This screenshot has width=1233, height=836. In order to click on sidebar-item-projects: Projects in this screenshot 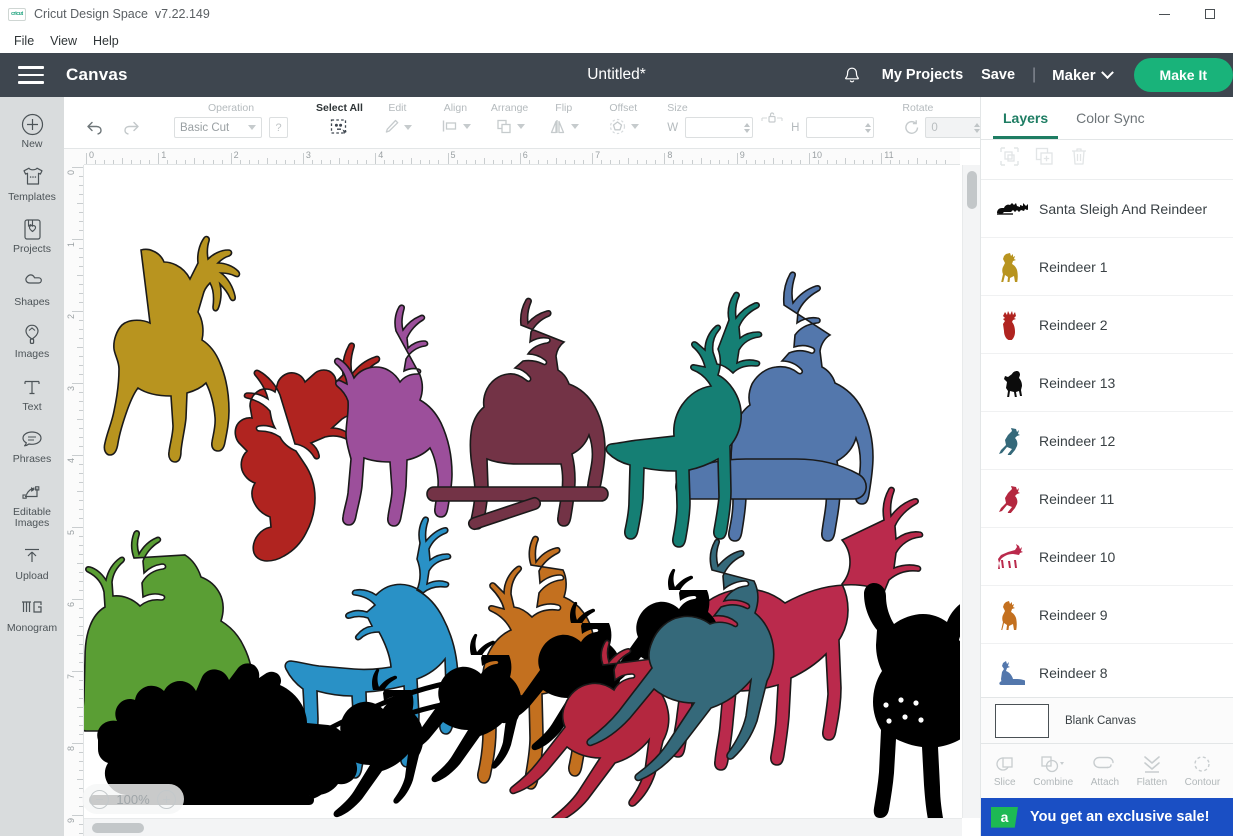, I will do `click(32, 236)`.